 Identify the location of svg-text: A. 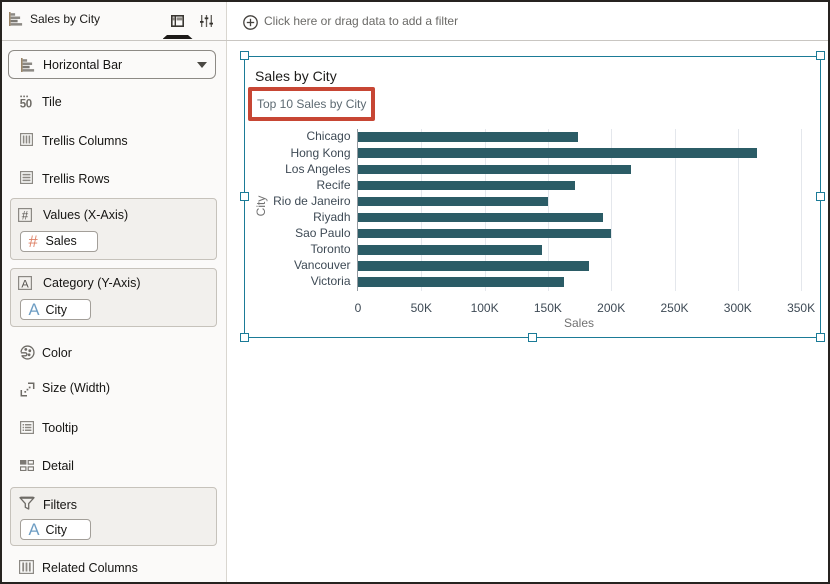
(25, 284).